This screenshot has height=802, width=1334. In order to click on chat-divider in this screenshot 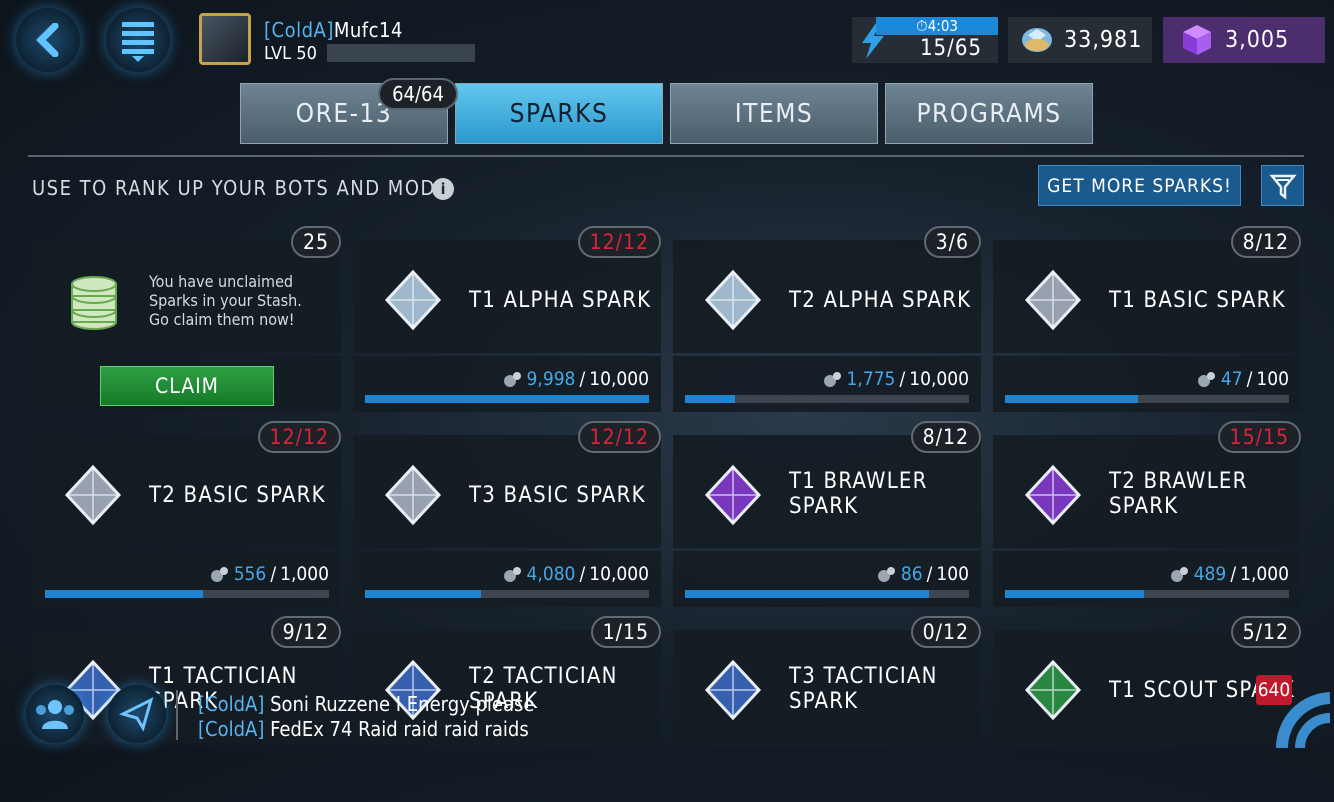, I will do `click(177, 715)`.